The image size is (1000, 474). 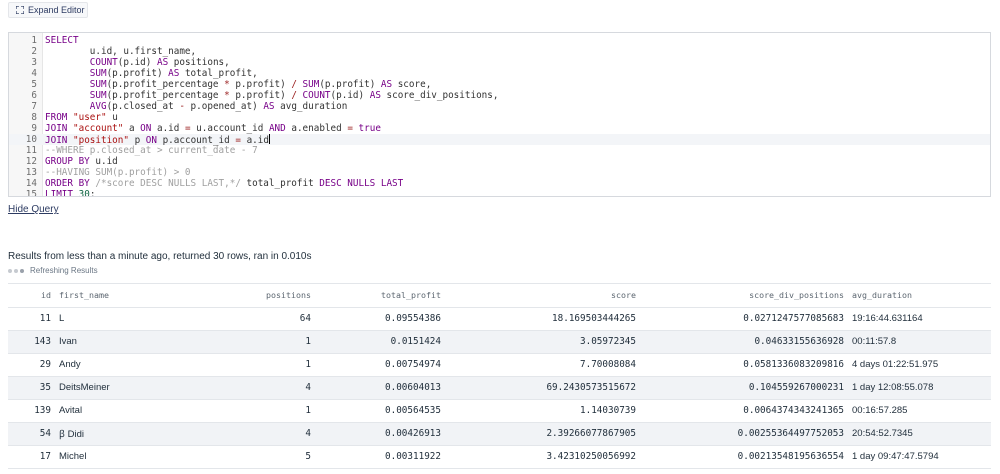 I want to click on line-number: 11, so click(x=31, y=150).